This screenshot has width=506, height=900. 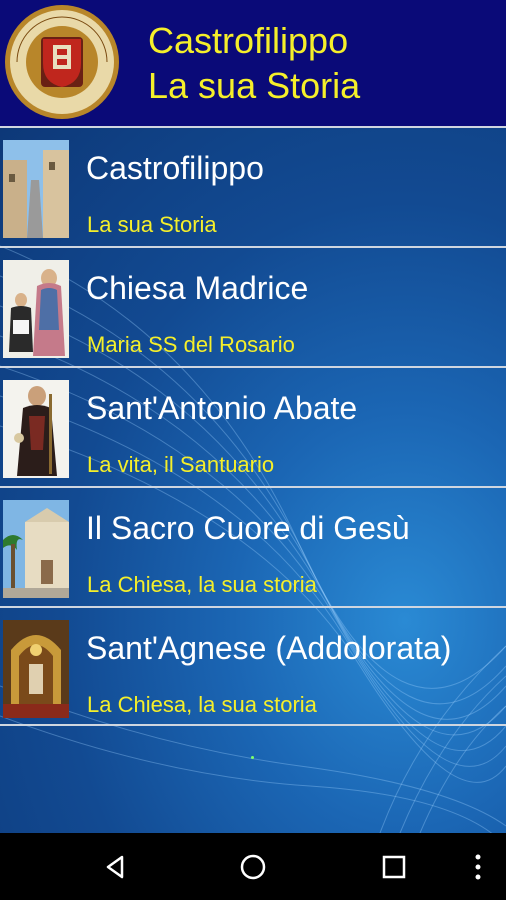 What do you see at coordinates (478, 867) in the screenshot?
I see `overflow-menu-icon` at bounding box center [478, 867].